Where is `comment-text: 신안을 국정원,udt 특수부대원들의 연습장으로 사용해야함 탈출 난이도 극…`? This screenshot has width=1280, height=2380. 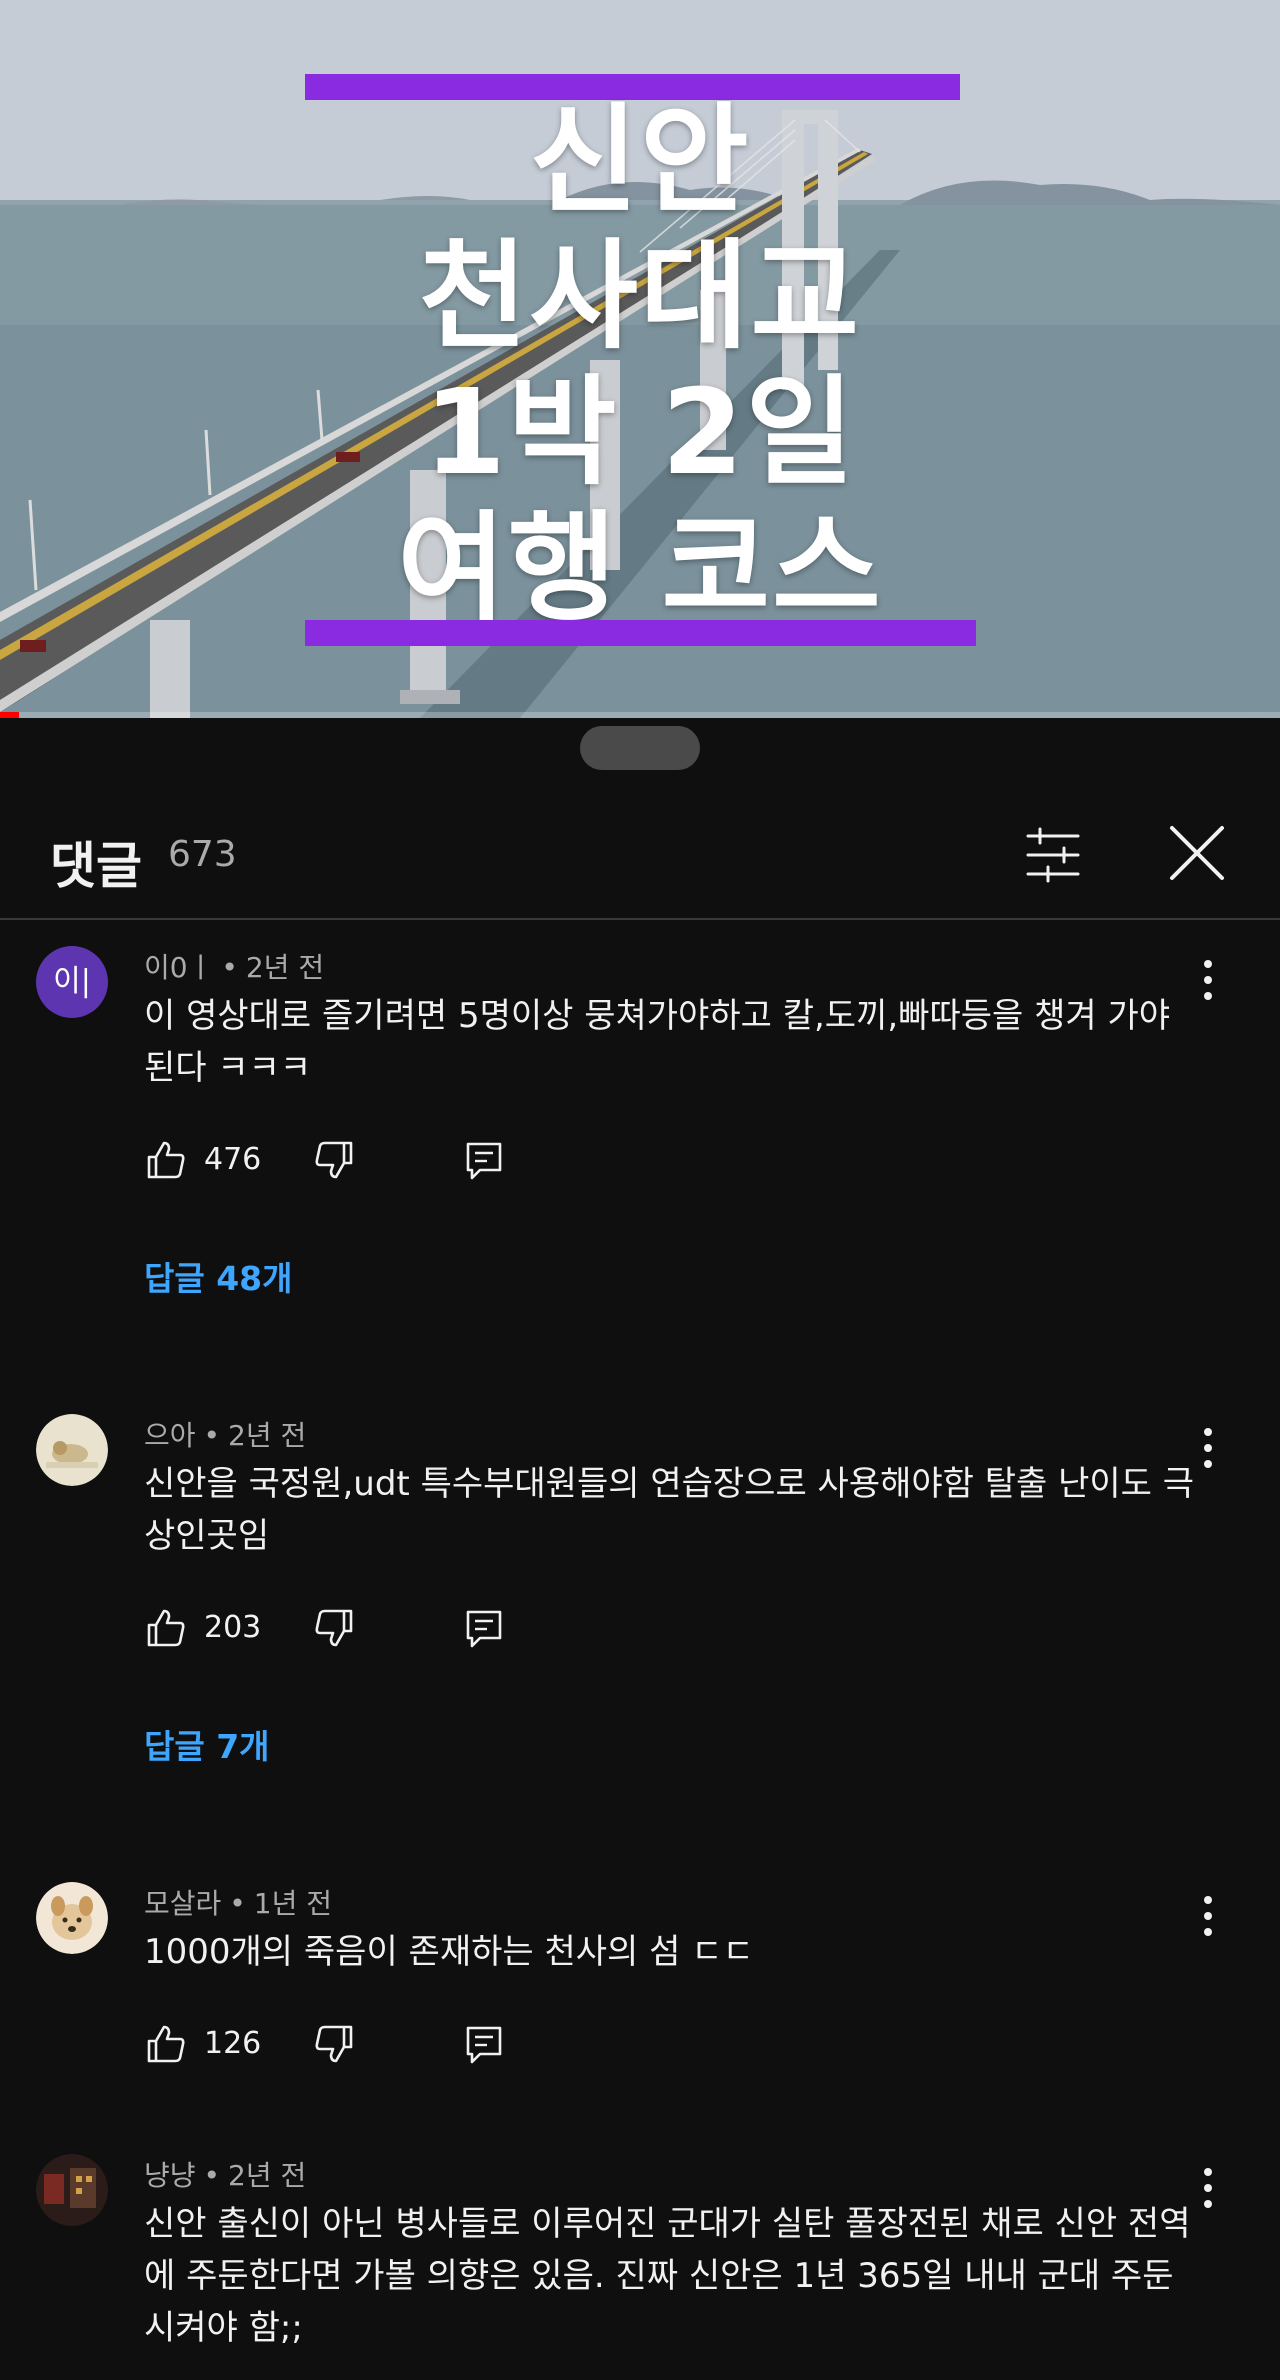
comment-text: 신안을 국정원,udt 특수부대원들의 연습장으로 사용해야함 탈출 난이도 극… is located at coordinates (669, 1510).